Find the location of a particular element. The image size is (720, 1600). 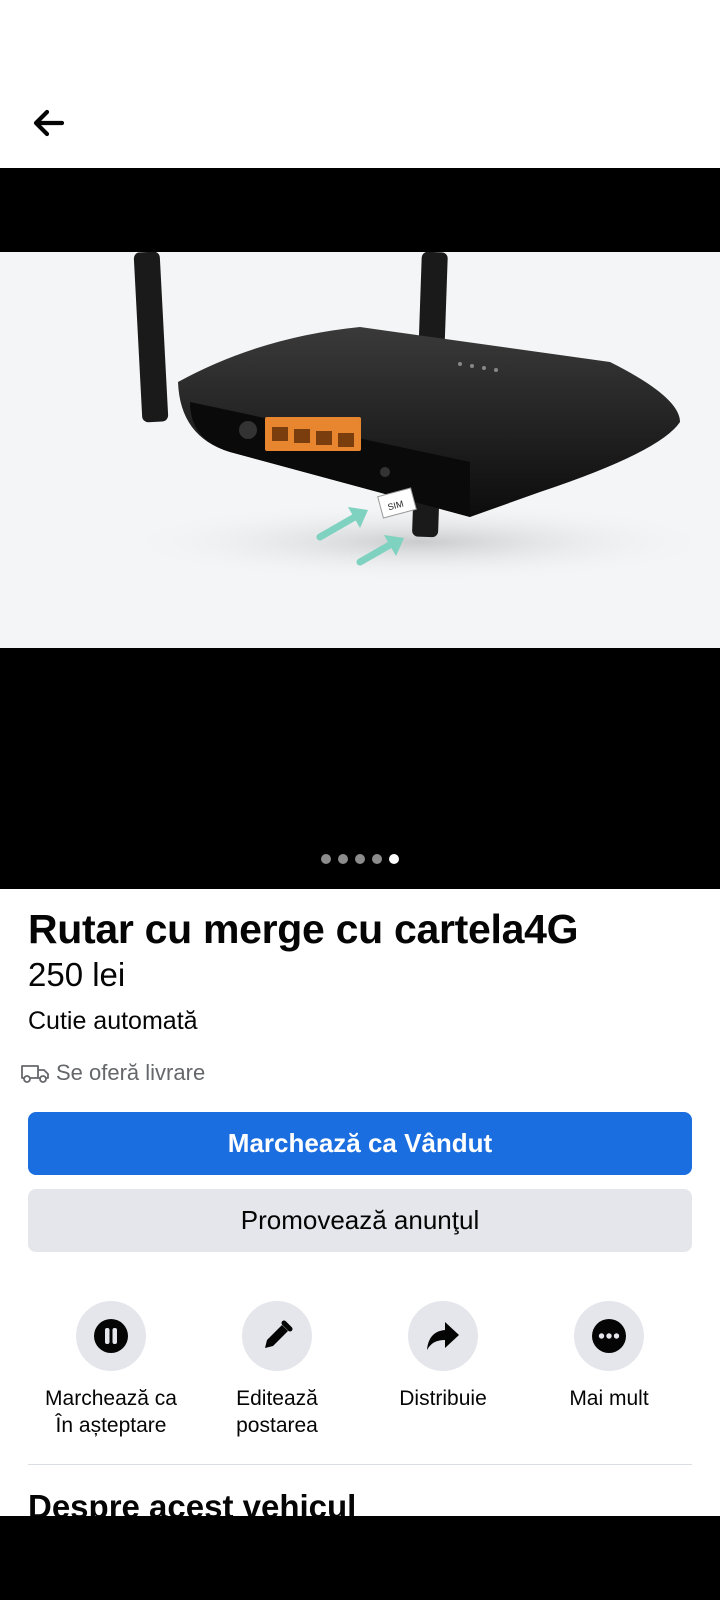

page-dot-active is located at coordinates (394, 859).